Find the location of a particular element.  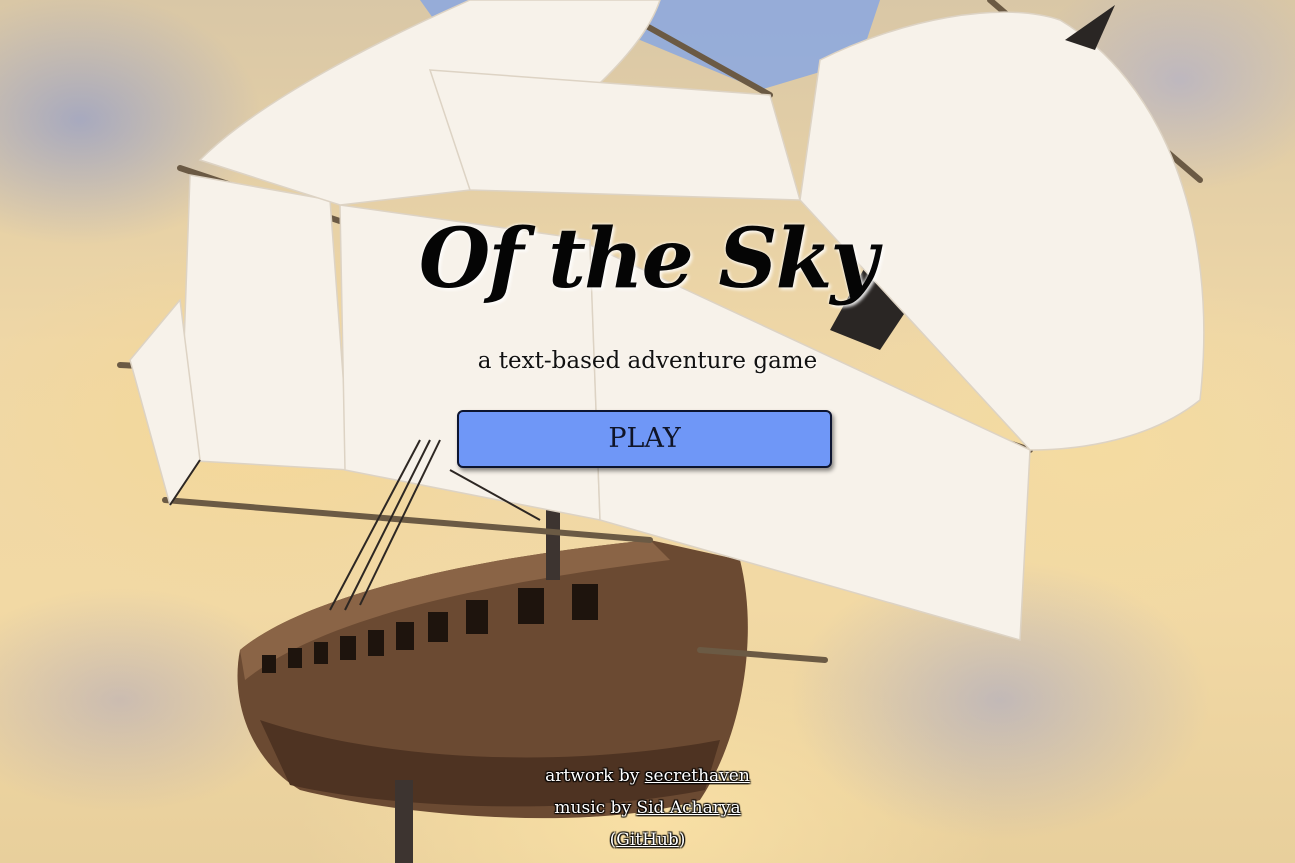

music-credit: music by Sid Acharya is located at coordinates (647, 808).